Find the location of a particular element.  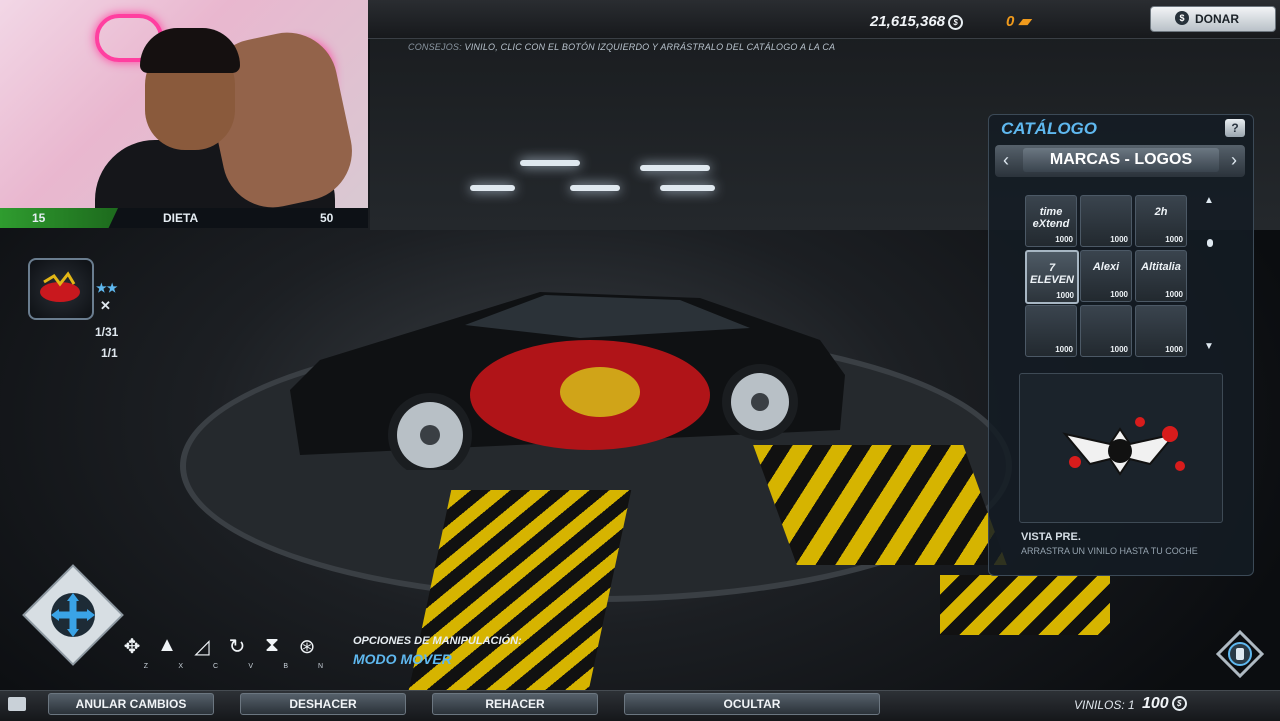

tips-label: CONSEJOS: is located at coordinates (435, 47).